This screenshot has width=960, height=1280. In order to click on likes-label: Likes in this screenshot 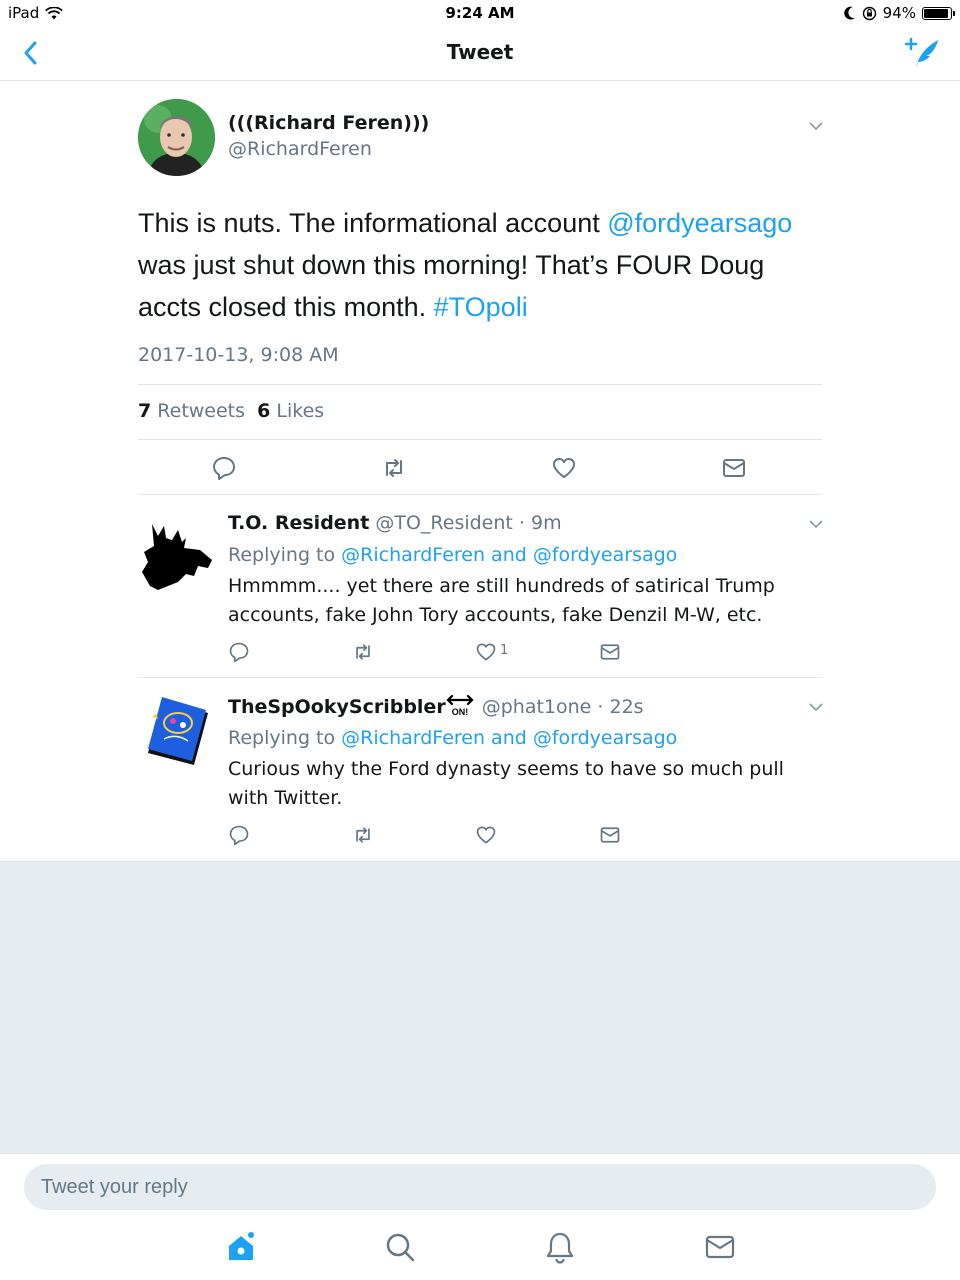, I will do `click(300, 411)`.